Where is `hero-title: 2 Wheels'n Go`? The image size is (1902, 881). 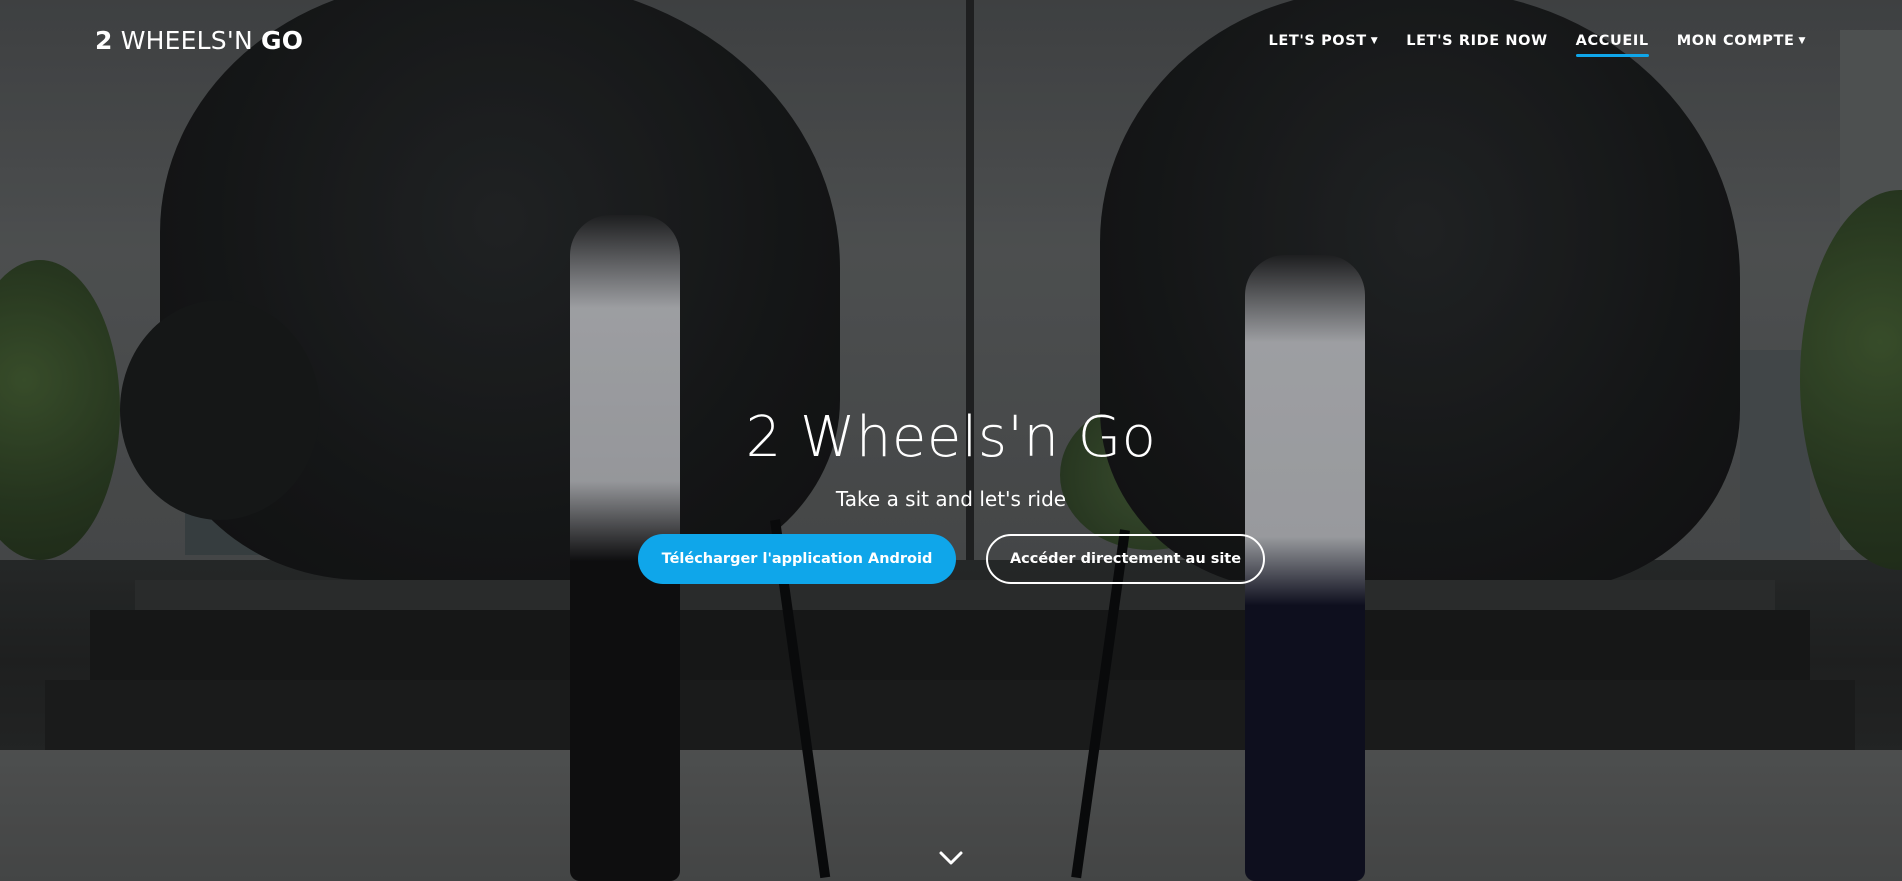 hero-title: 2 Wheels'n Go is located at coordinates (951, 437).